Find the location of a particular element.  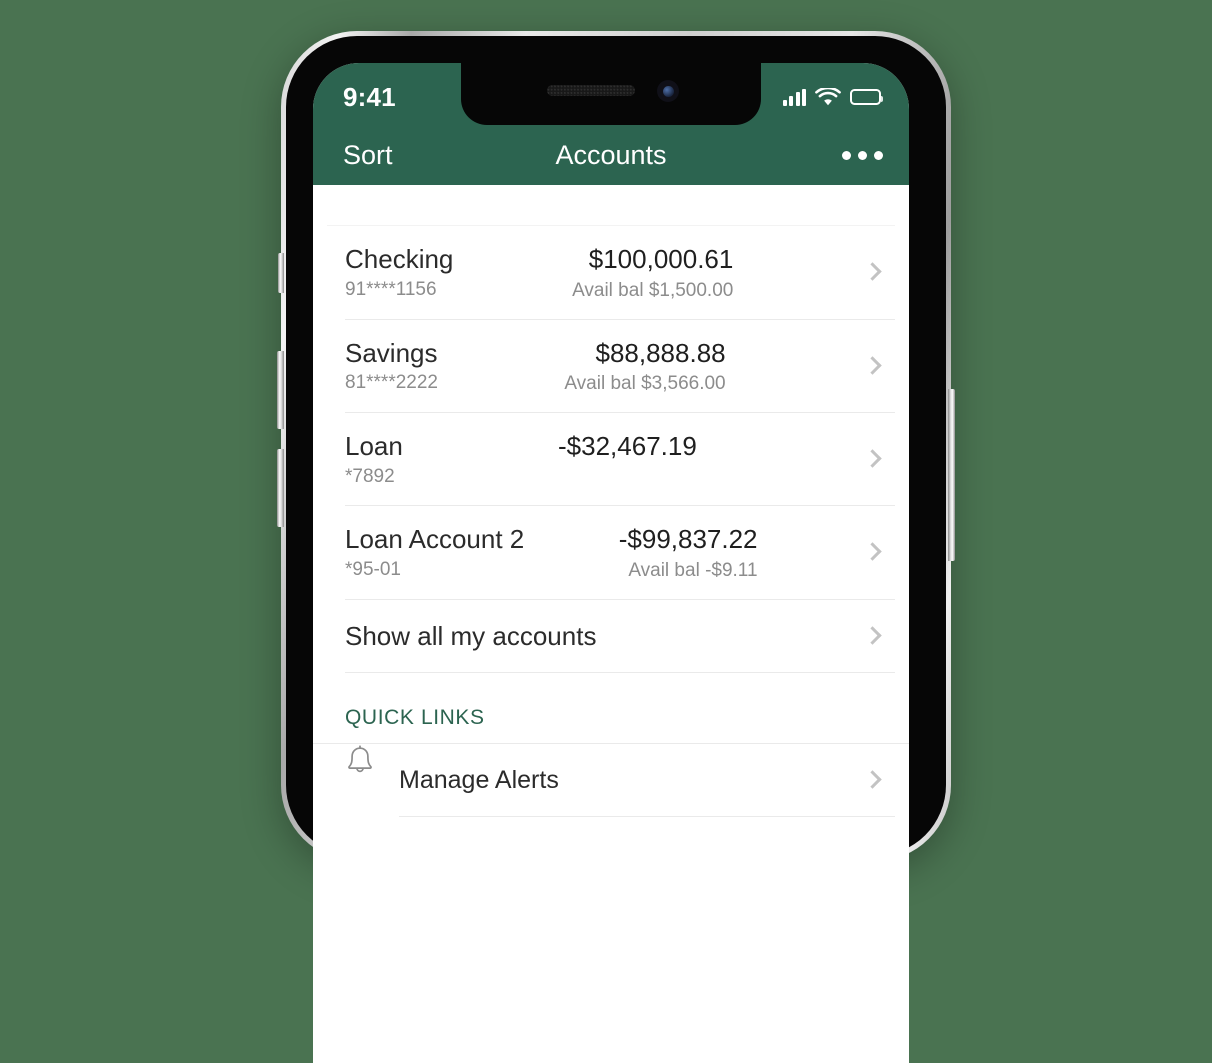

account-balance: -$32,467.19 is located at coordinates (627, 446).